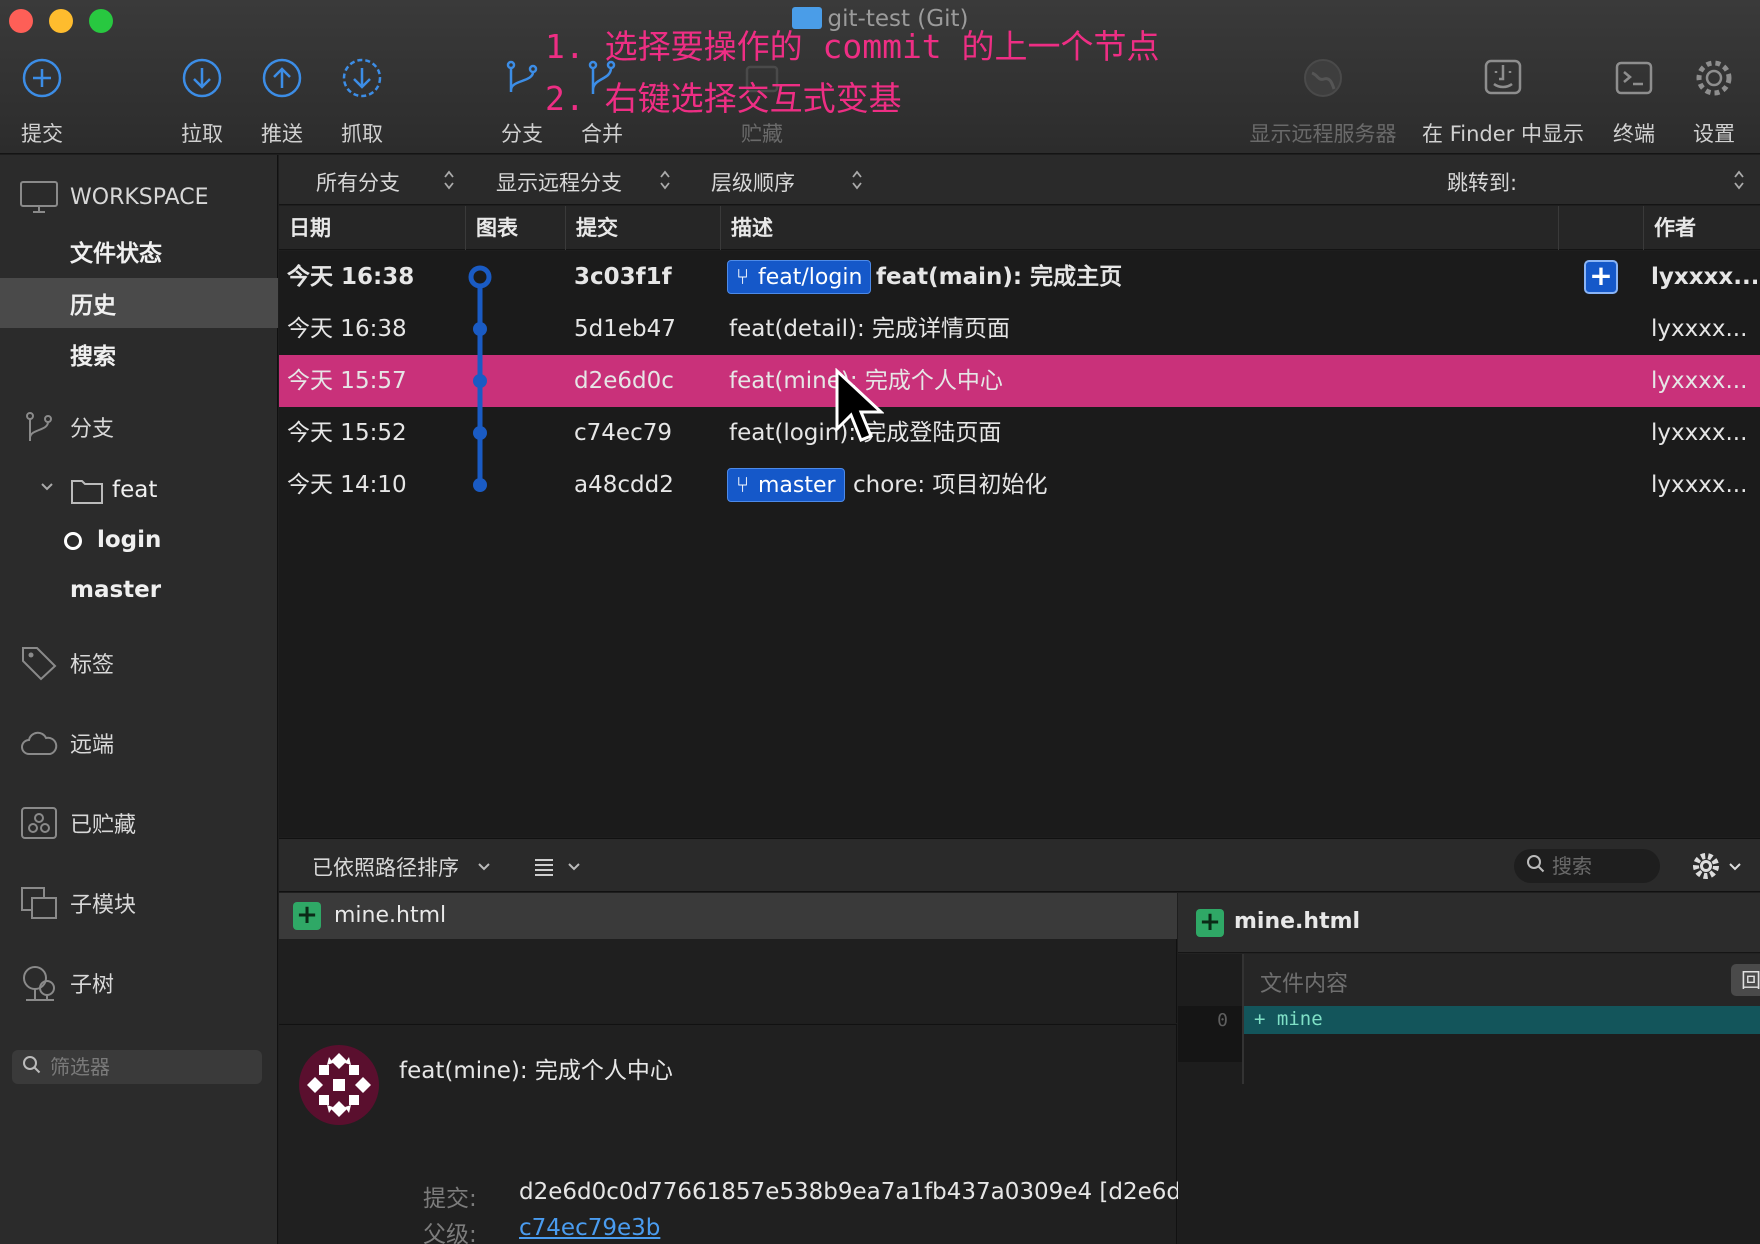 The image size is (1760, 1244). Describe the element at coordinates (1745, 980) in the screenshot. I see `revert-hunk-button: 回滚区块` at that location.